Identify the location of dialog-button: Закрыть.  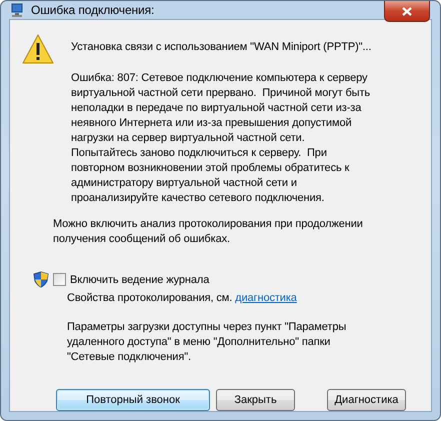
(255, 400).